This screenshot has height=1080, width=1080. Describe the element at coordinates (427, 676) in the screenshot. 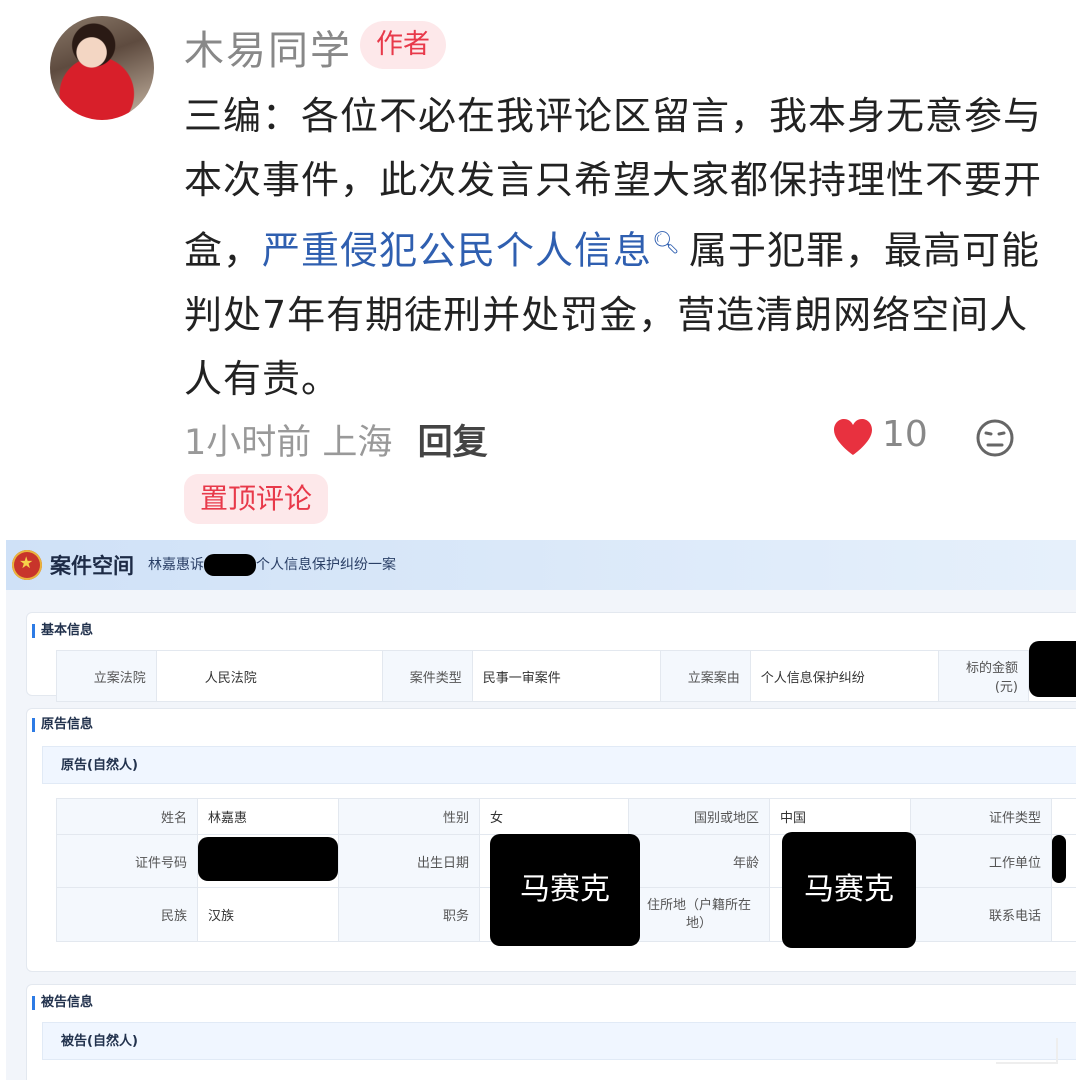

I see `case-type-label: 案件类型` at that location.